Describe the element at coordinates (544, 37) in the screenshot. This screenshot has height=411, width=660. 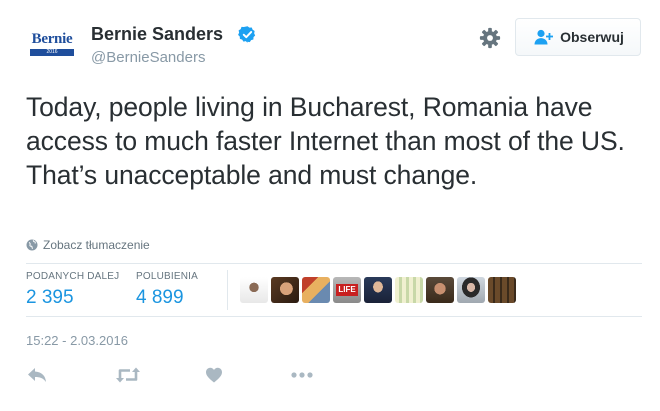
I see `add-user-icon` at that location.